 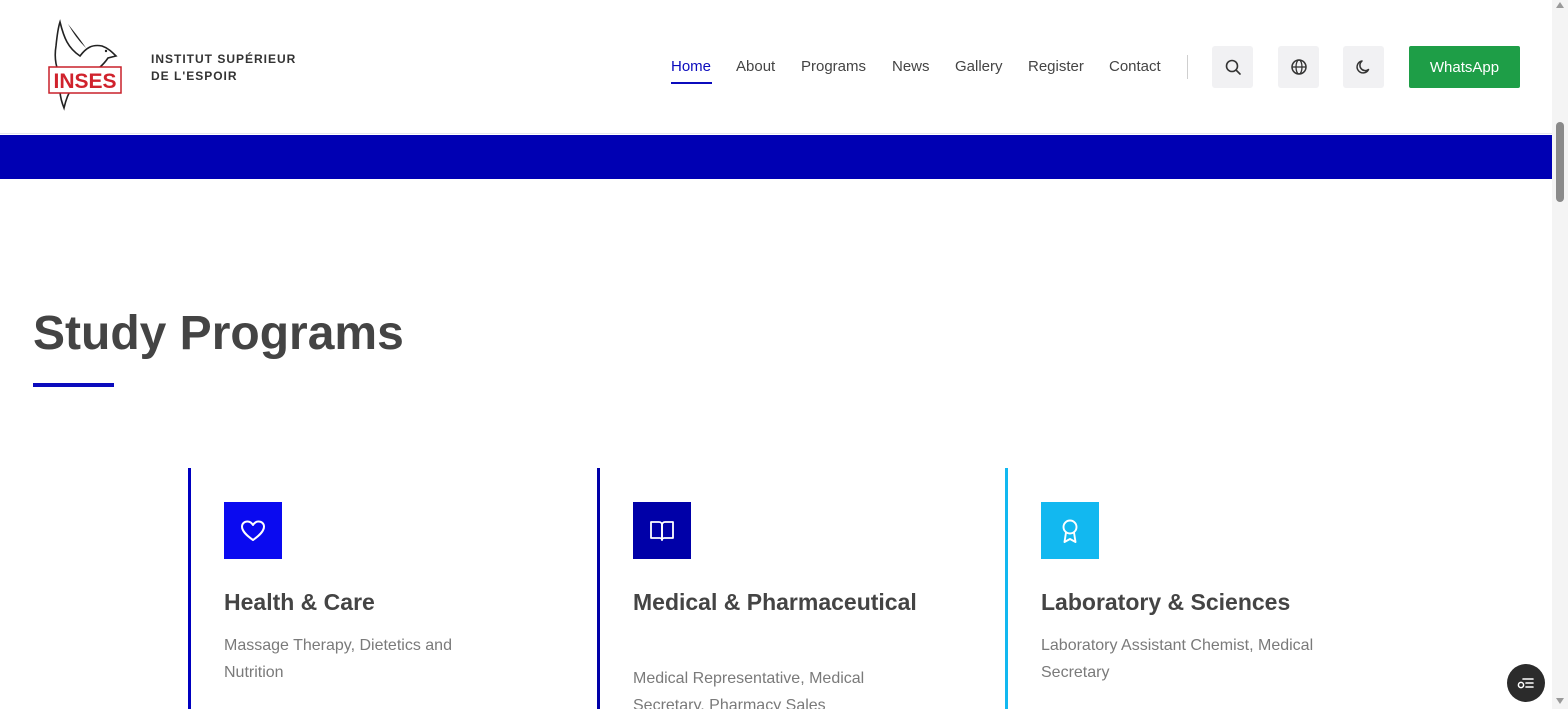 I want to click on book-icon, so click(x=662, y=530).